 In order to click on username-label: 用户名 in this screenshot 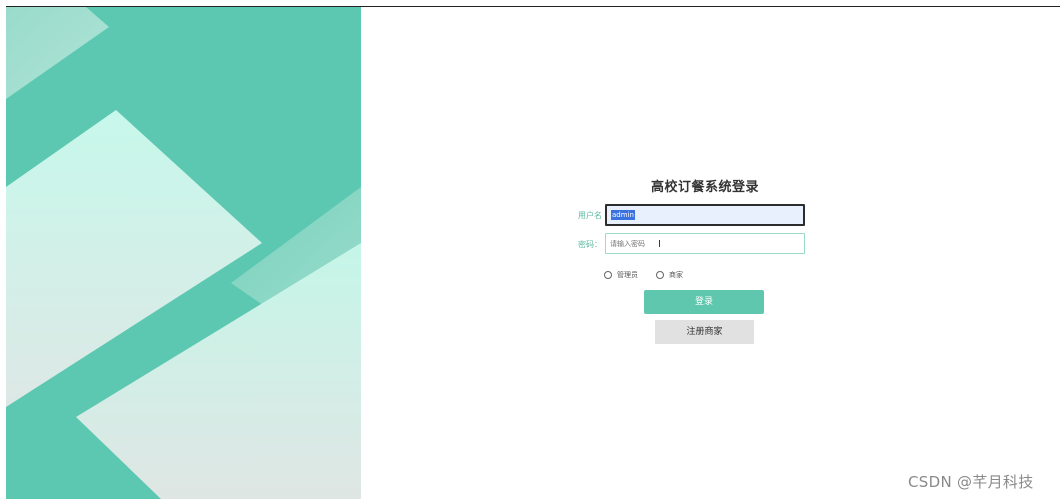, I will do `click(590, 215)`.